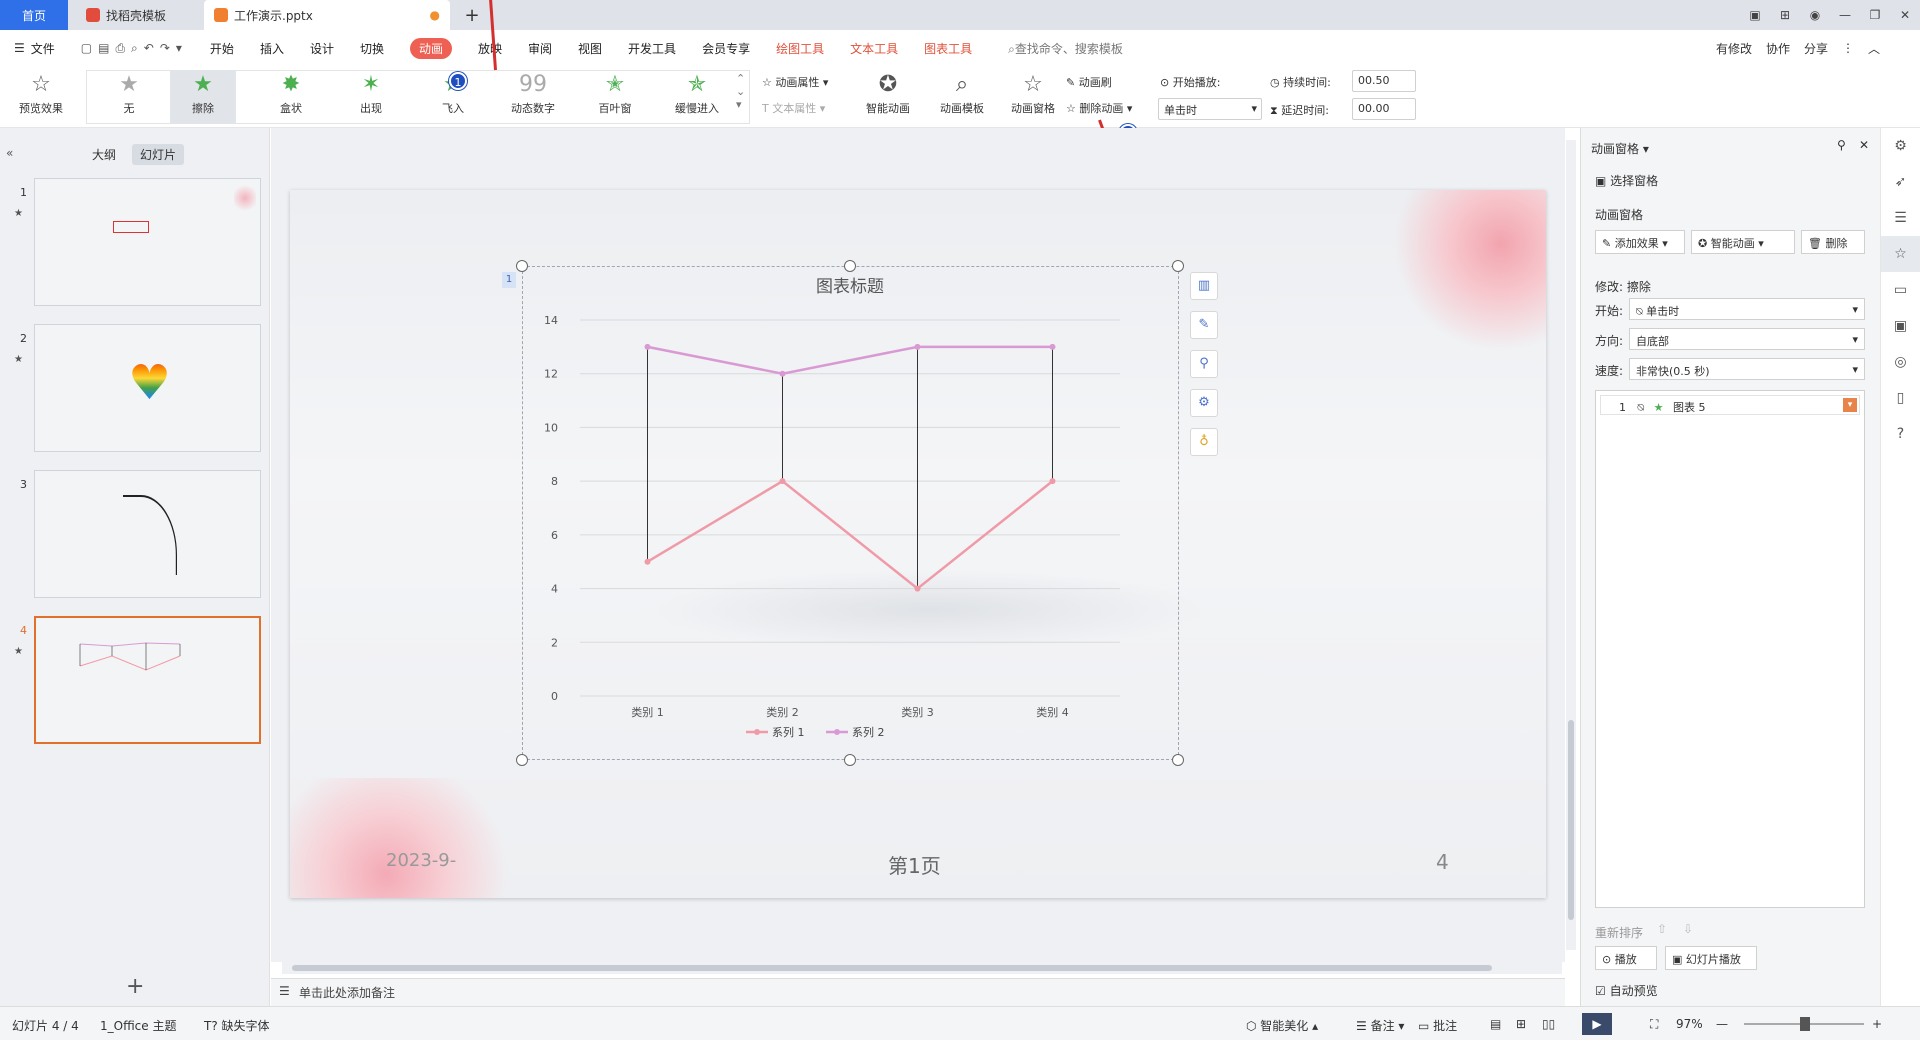  Describe the element at coordinates (41, 97) in the screenshot. I see `preview-effect-button: ☆ 预览效果` at that location.